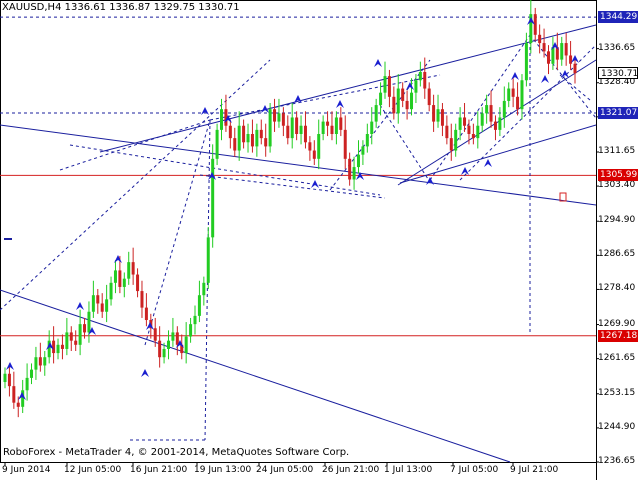  I want to click on time-tick-label: 26 Jun 21:00, so click(351, 470).